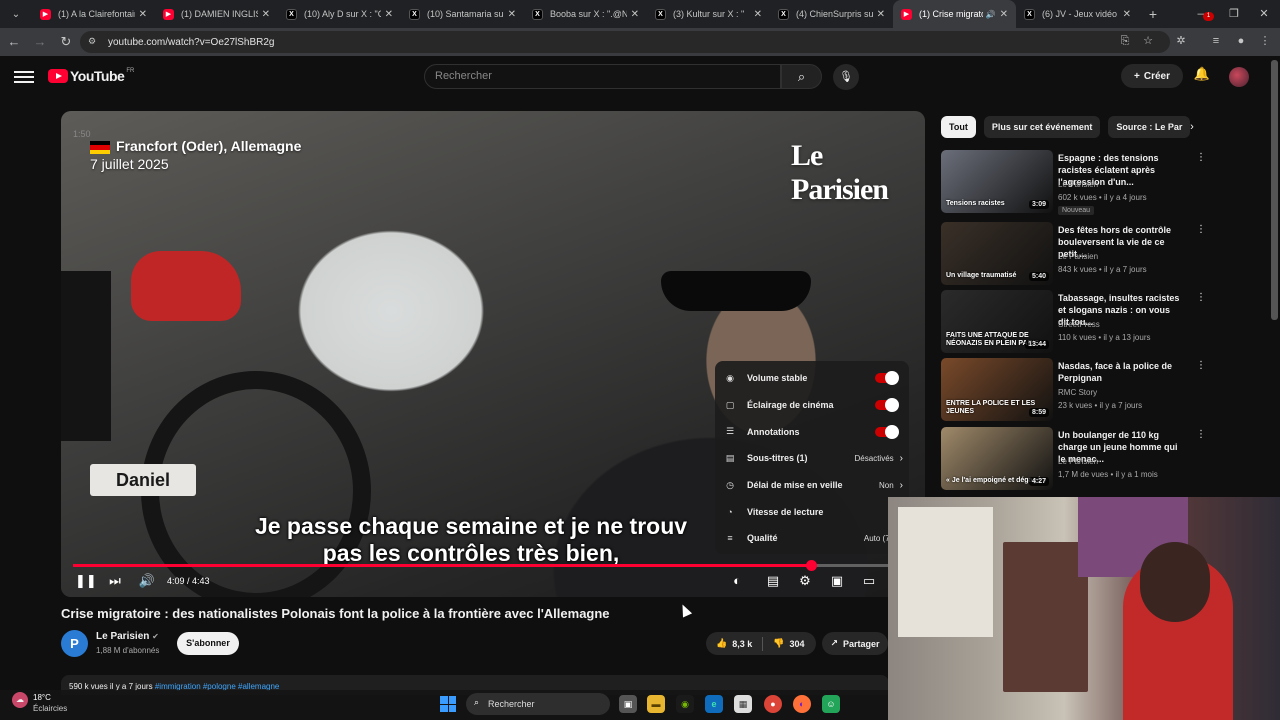 This screenshot has height=720, width=1280. What do you see at coordinates (812, 458) in the screenshot?
I see `settings-item: ▤ Sous-titres (1) Désactivés ›` at bounding box center [812, 458].